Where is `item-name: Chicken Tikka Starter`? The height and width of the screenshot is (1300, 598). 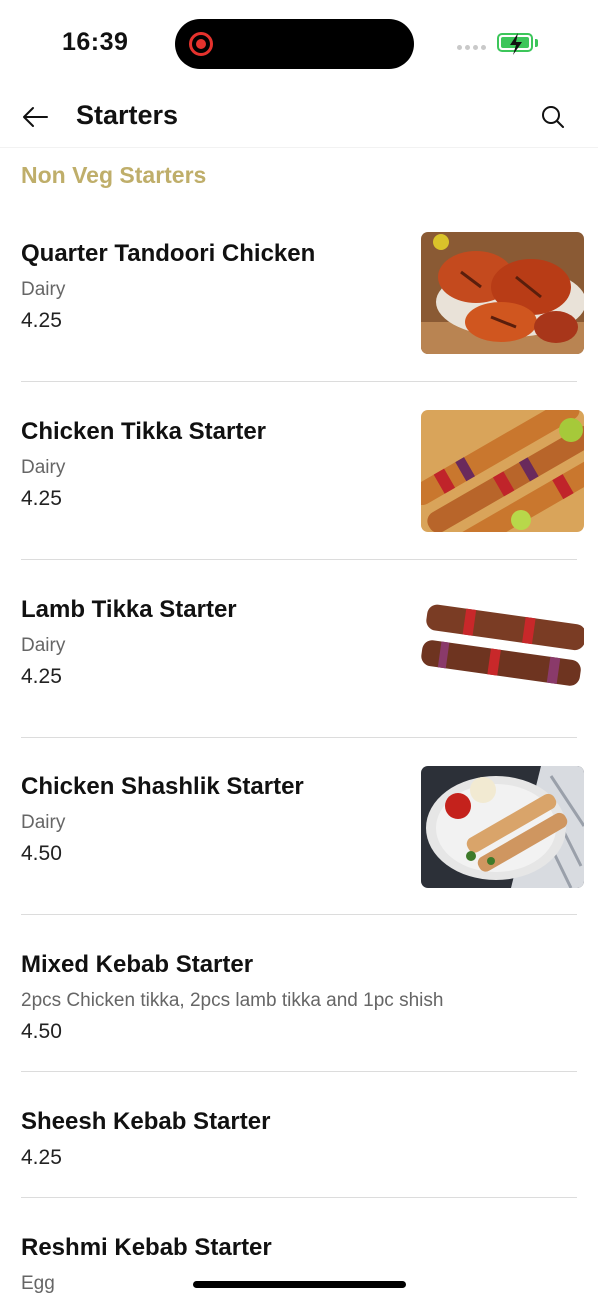 item-name: Chicken Tikka Starter is located at coordinates (144, 431).